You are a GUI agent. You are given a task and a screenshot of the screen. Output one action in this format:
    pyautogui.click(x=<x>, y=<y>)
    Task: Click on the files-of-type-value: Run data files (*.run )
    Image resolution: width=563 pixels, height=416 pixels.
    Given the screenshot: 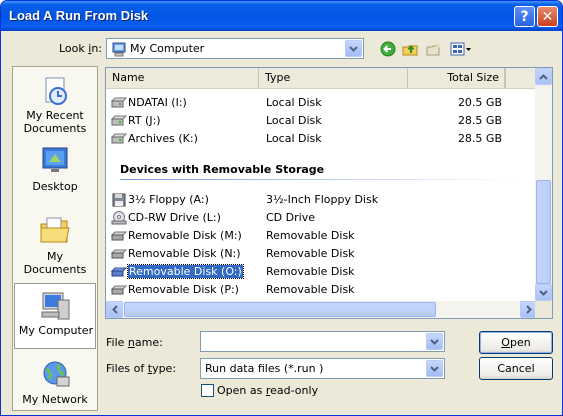 What is the action you would take?
    pyautogui.click(x=264, y=368)
    